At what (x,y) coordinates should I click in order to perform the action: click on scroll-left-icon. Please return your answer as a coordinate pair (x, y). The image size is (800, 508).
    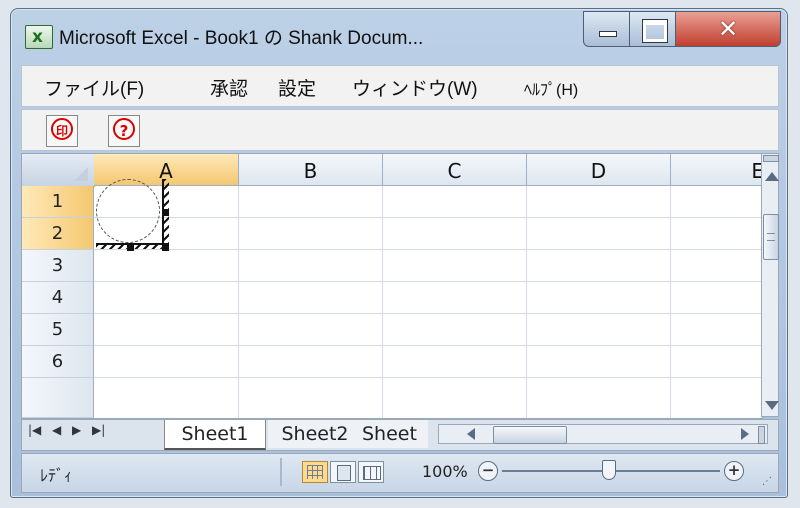
    Looking at the image, I should click on (471, 434).